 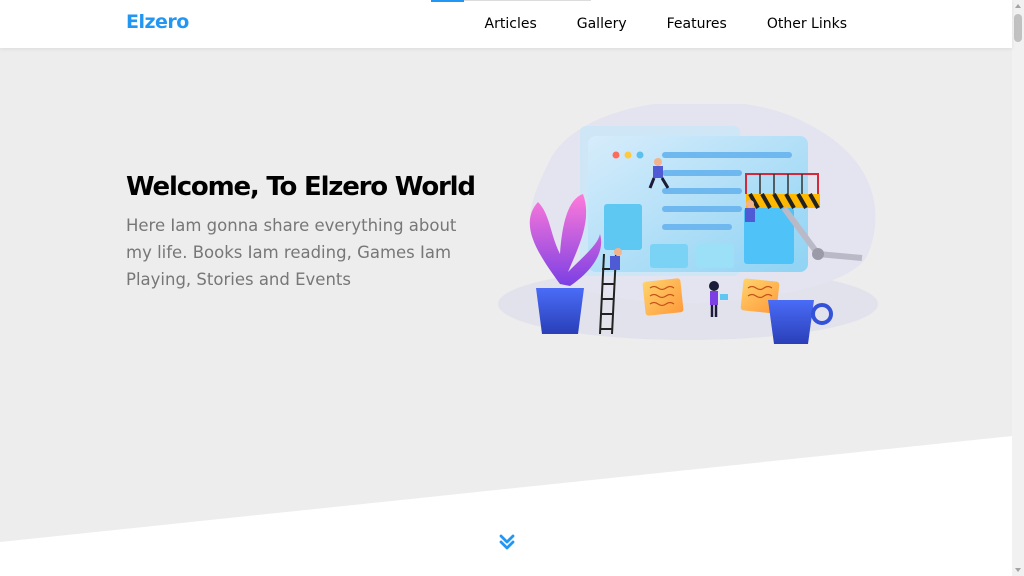 What do you see at coordinates (807, 24) in the screenshot?
I see `nav-link-other-links: Other Links` at bounding box center [807, 24].